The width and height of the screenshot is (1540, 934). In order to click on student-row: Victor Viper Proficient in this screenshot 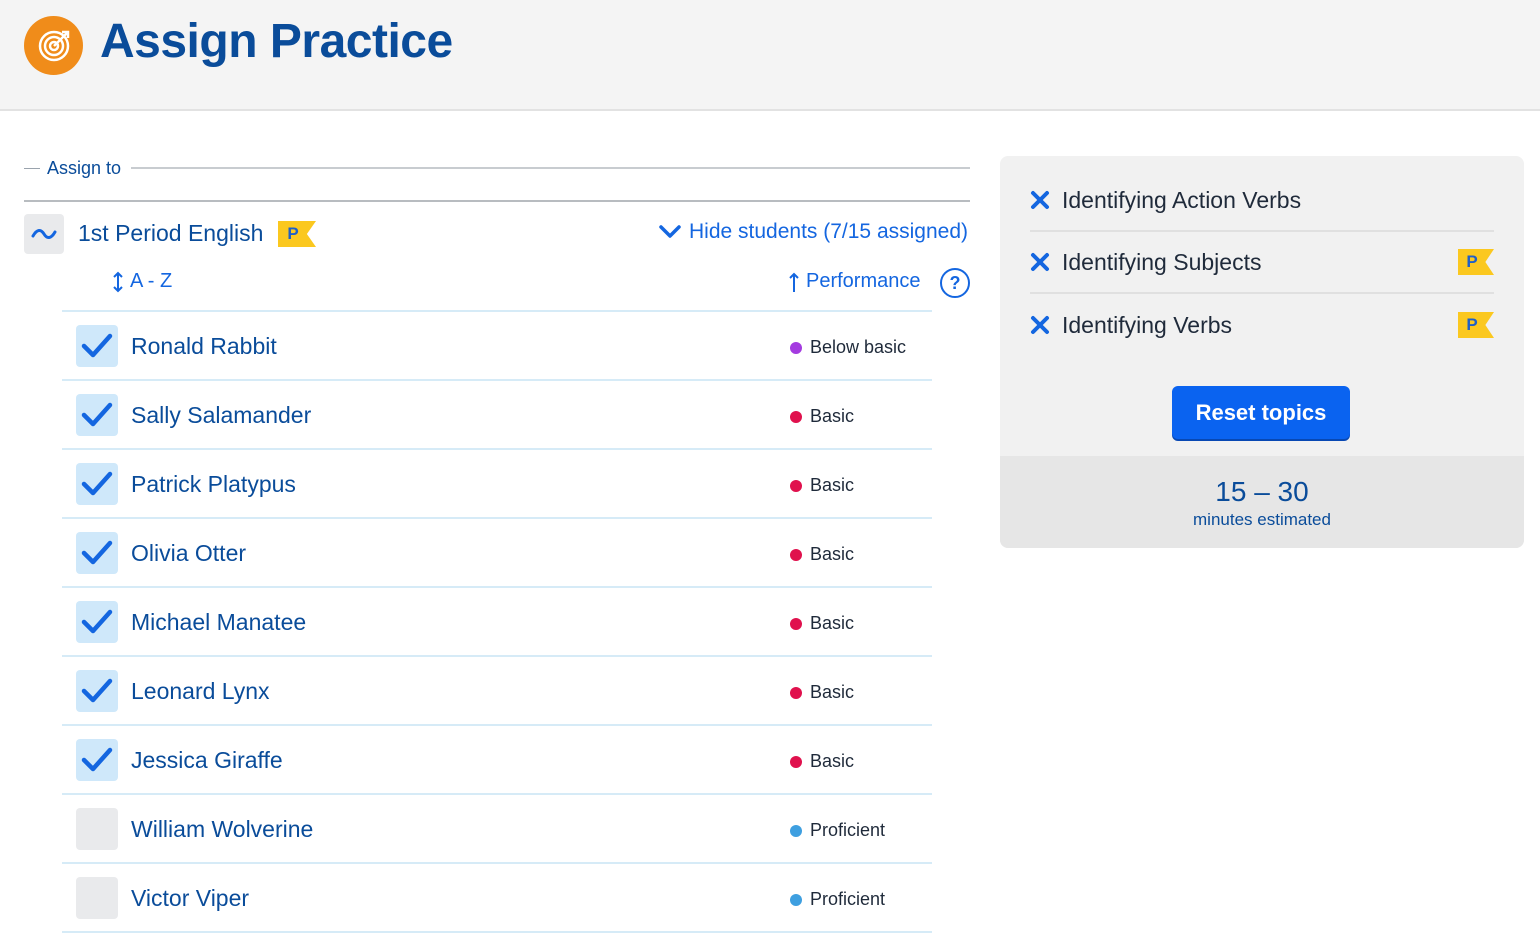, I will do `click(497, 898)`.